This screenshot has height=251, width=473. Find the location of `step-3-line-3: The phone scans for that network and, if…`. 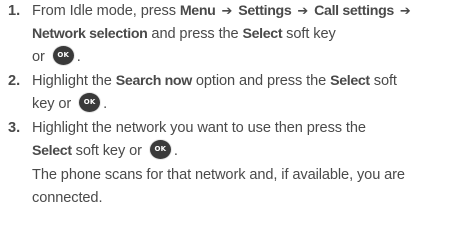

step-3-line-3: The phone scans for that network and, if… is located at coordinates (218, 175).